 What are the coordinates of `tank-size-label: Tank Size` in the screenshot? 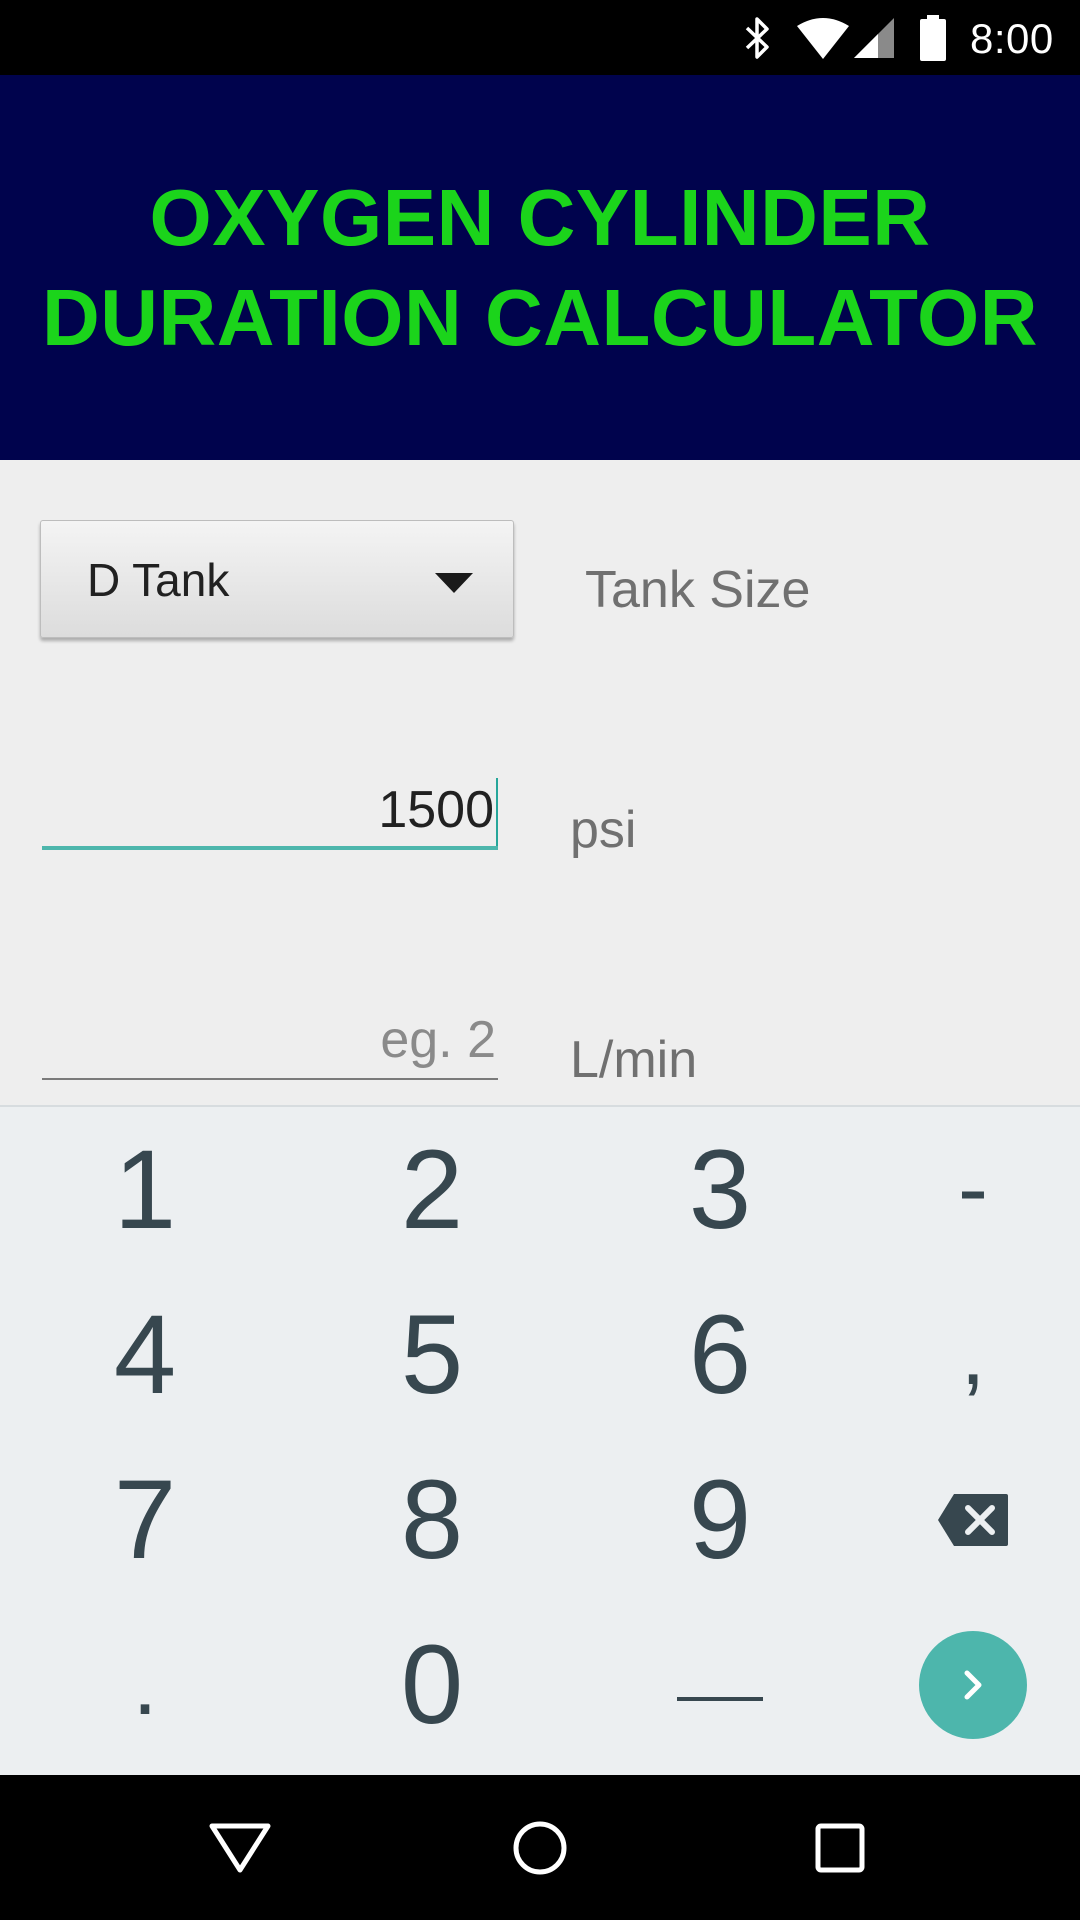 It's located at (698, 590).